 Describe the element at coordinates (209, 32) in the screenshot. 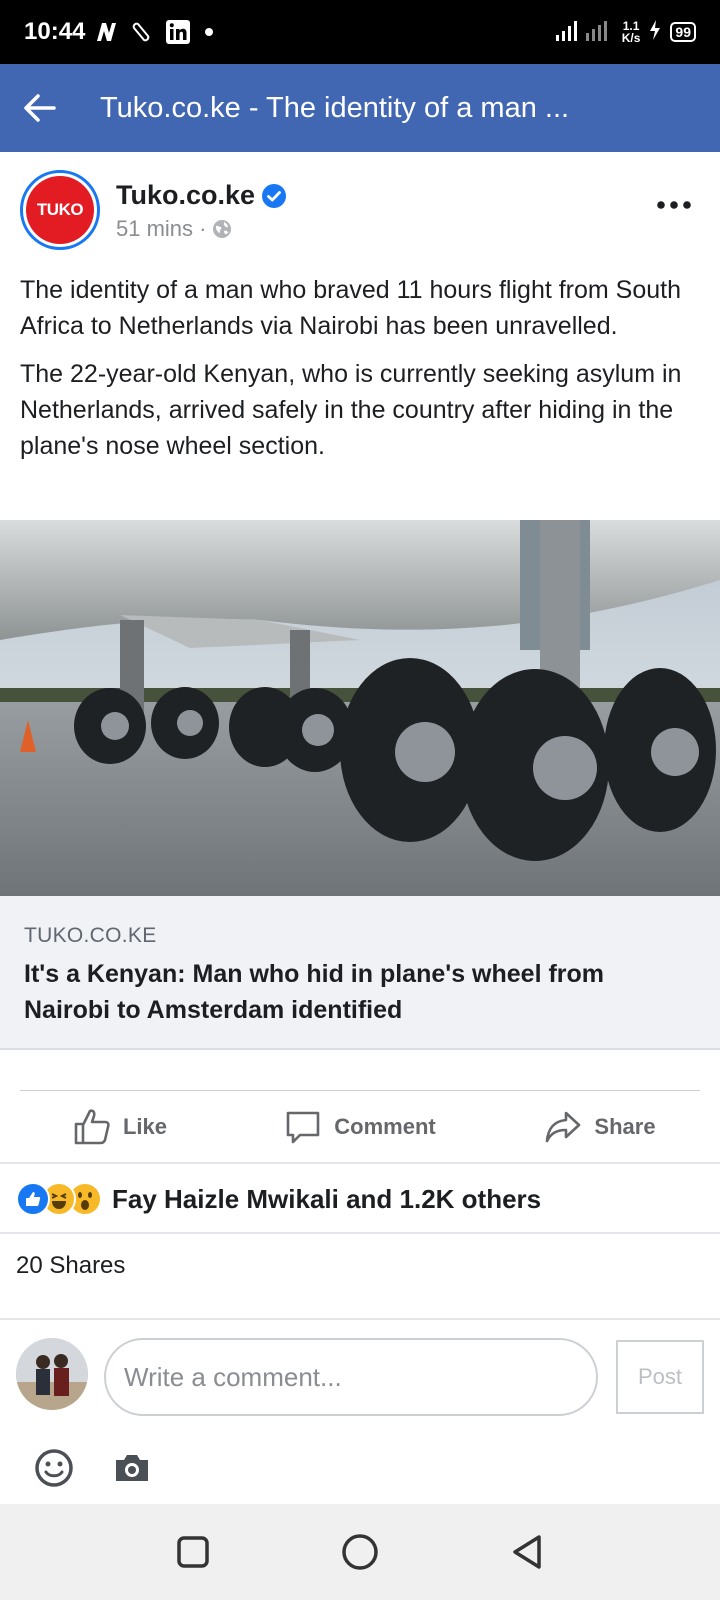

I see `notification-dot` at that location.